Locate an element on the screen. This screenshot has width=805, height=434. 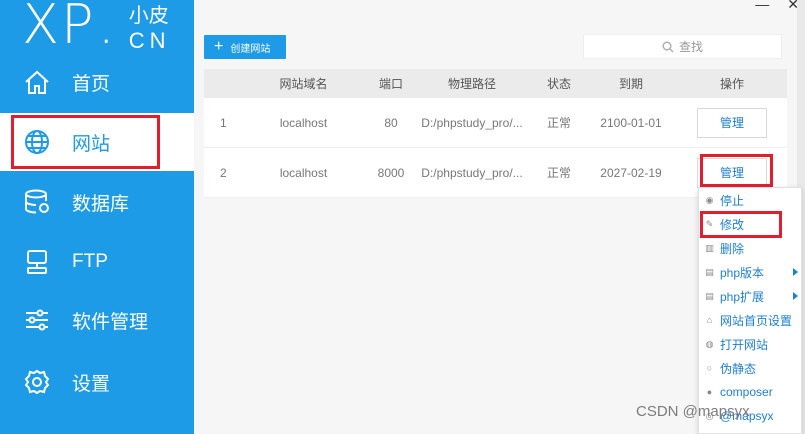
sidebar-item-label: 首页 is located at coordinates (91, 84).